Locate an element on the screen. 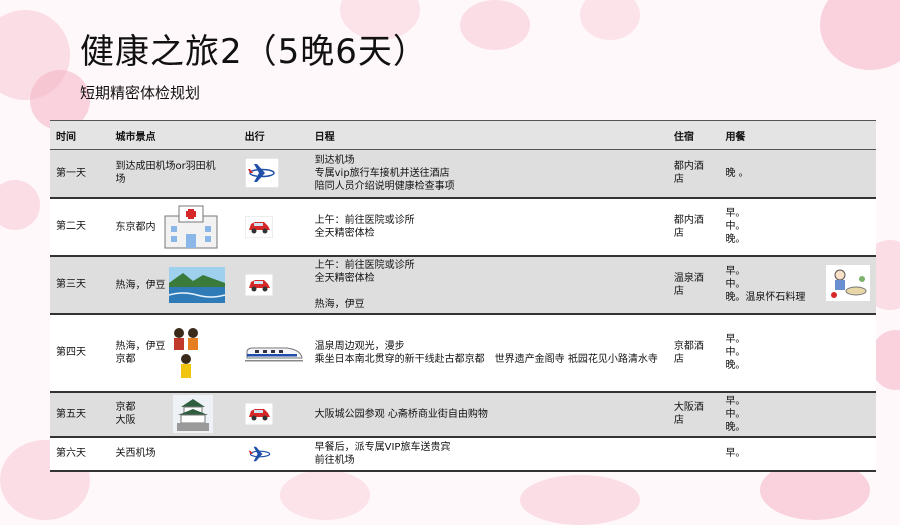  schedule-cell: 上午：前往医院或诊所 全天精密体检 is located at coordinates (488, 226).